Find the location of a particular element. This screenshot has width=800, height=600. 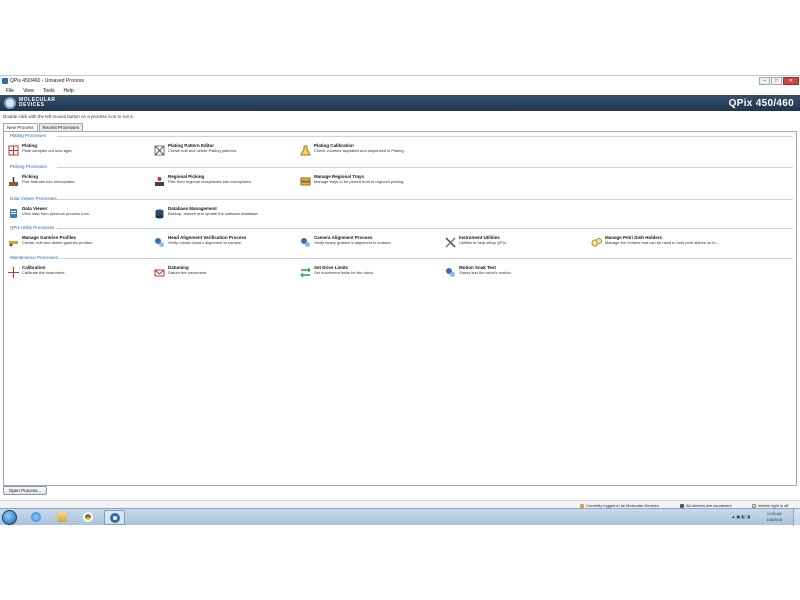

process-description: Stress test the robot's motion. is located at coordinates (485, 272).